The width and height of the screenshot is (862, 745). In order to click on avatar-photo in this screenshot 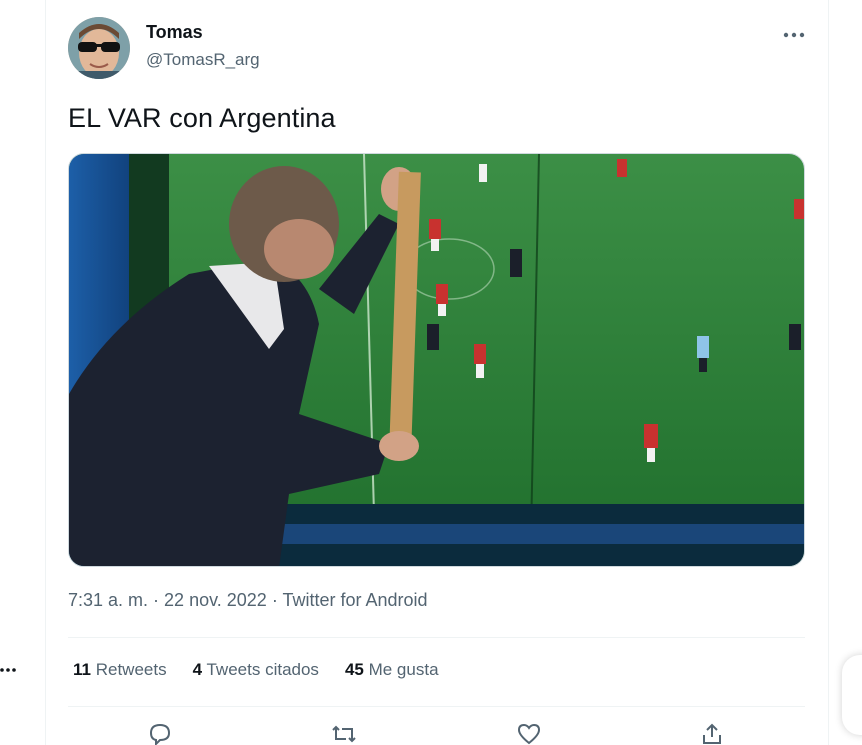, I will do `click(99, 48)`.